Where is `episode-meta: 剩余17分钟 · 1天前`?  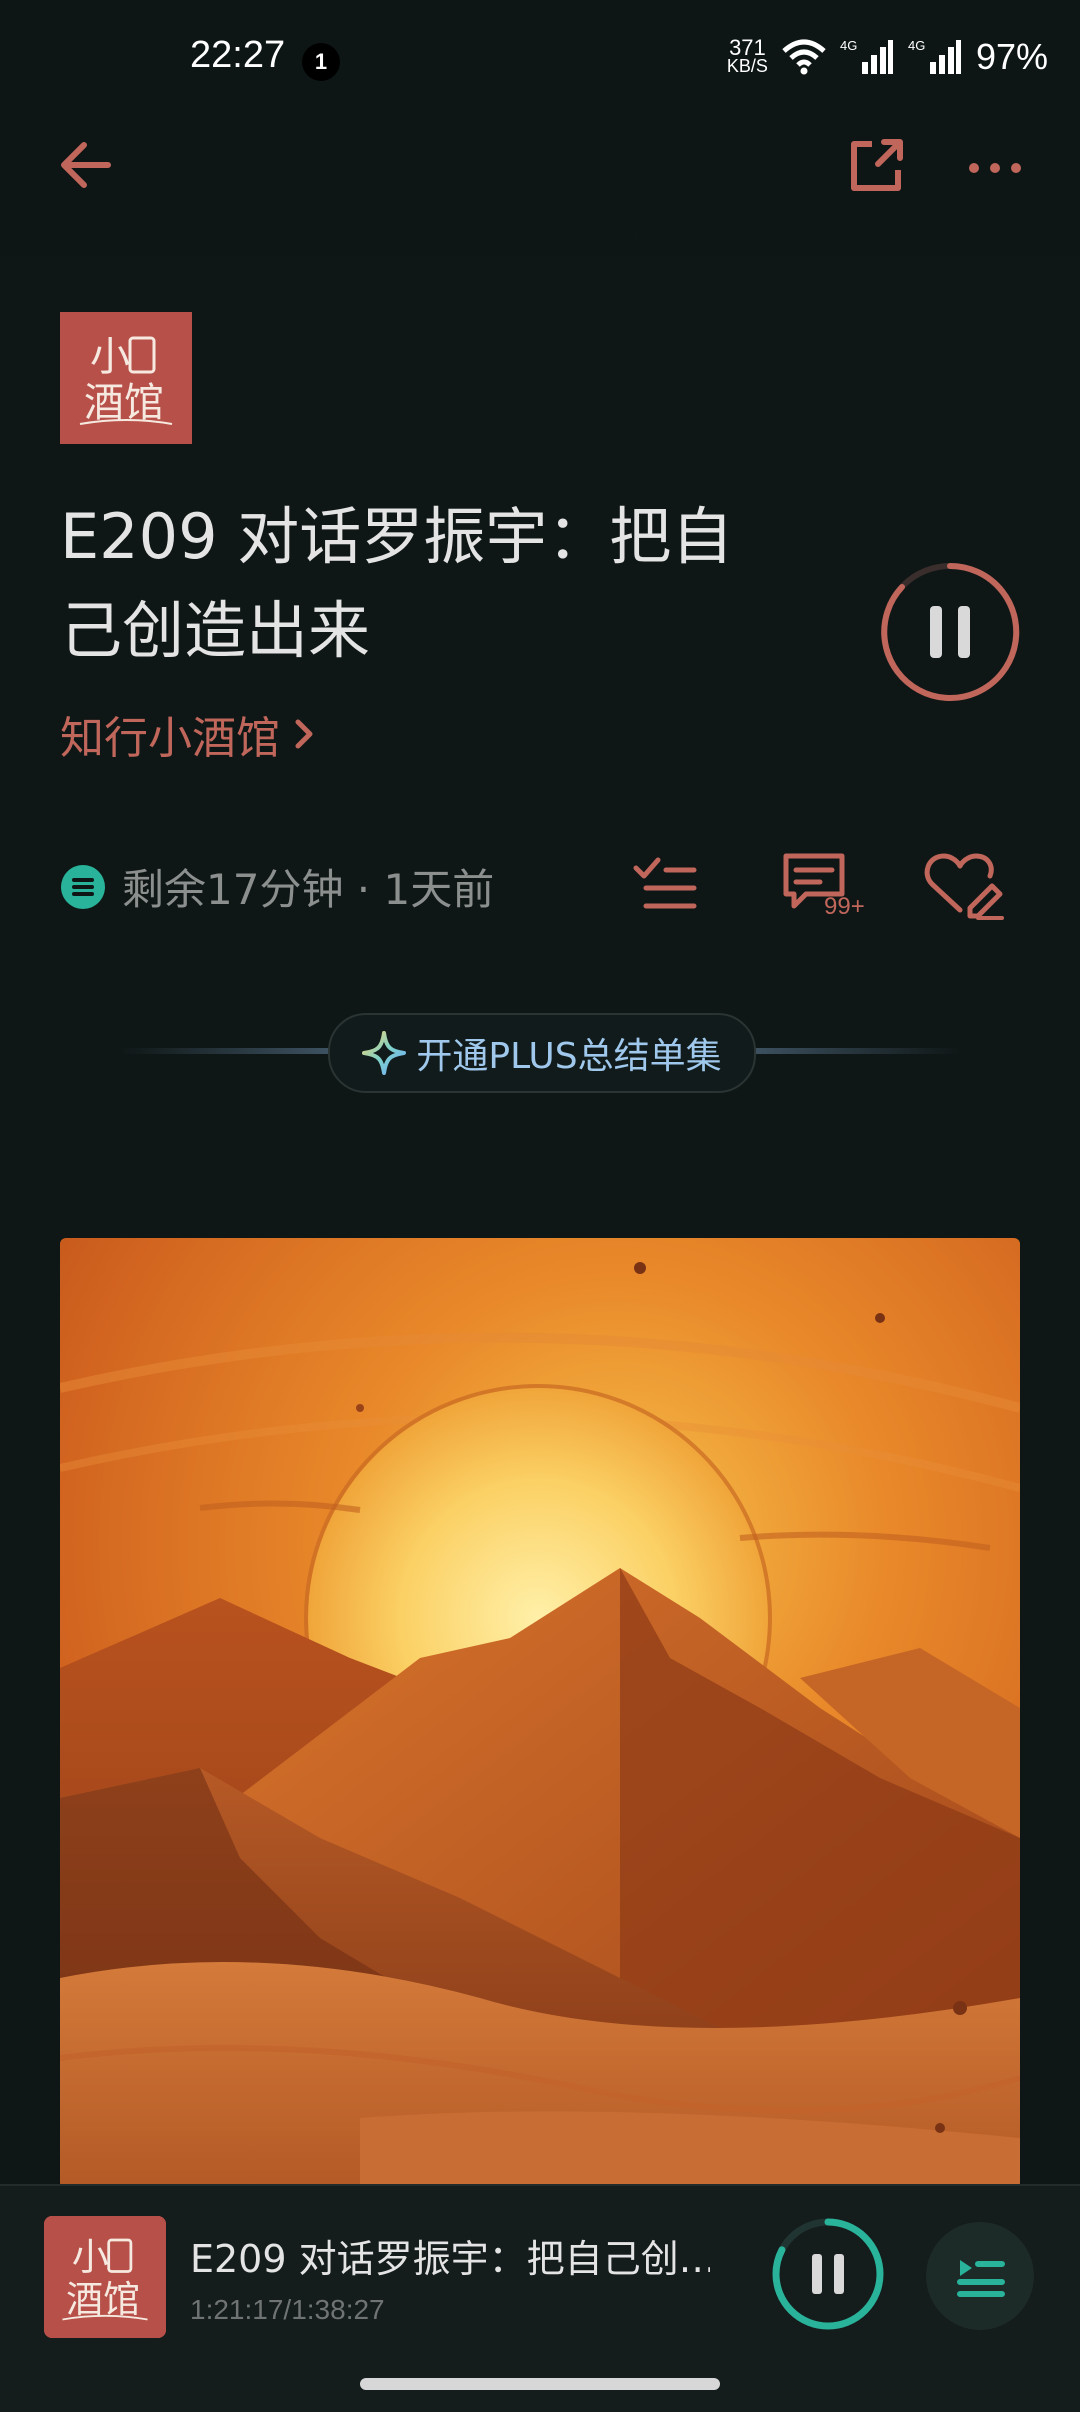 episode-meta: 剩余17分钟 · 1天前 is located at coordinates (277, 886).